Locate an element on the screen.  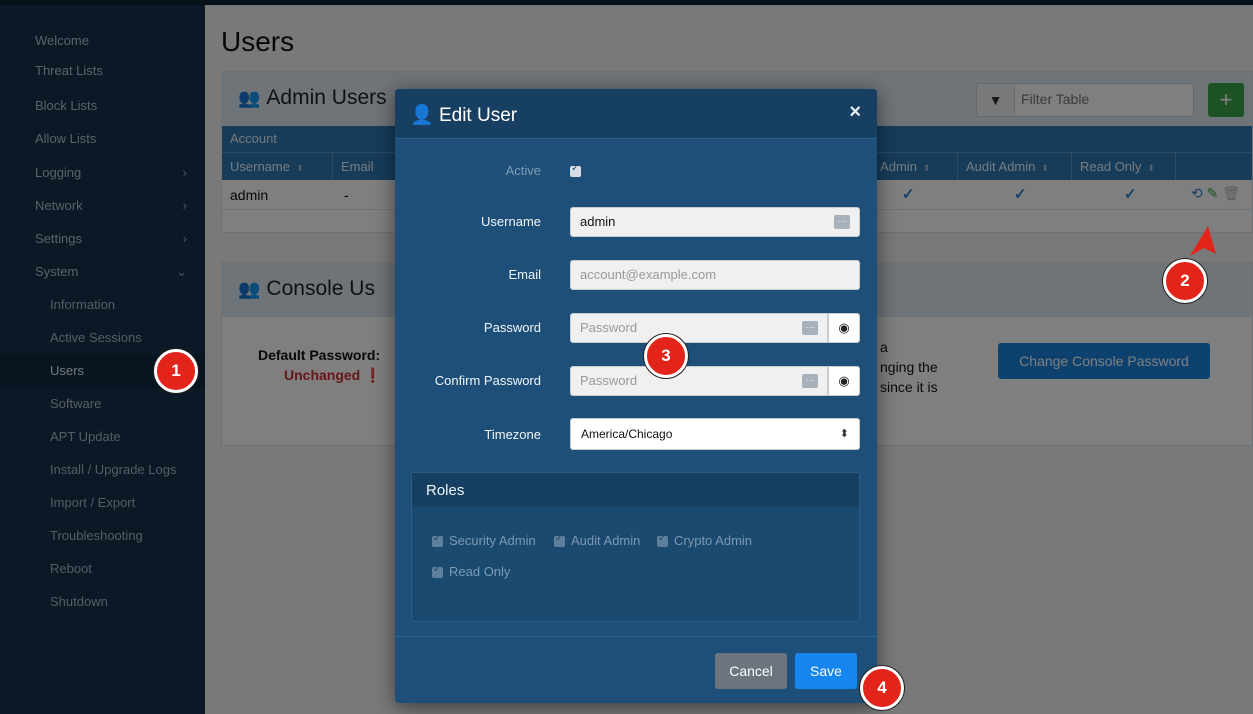
modal-title: 👤 Edit User is located at coordinates (463, 115).